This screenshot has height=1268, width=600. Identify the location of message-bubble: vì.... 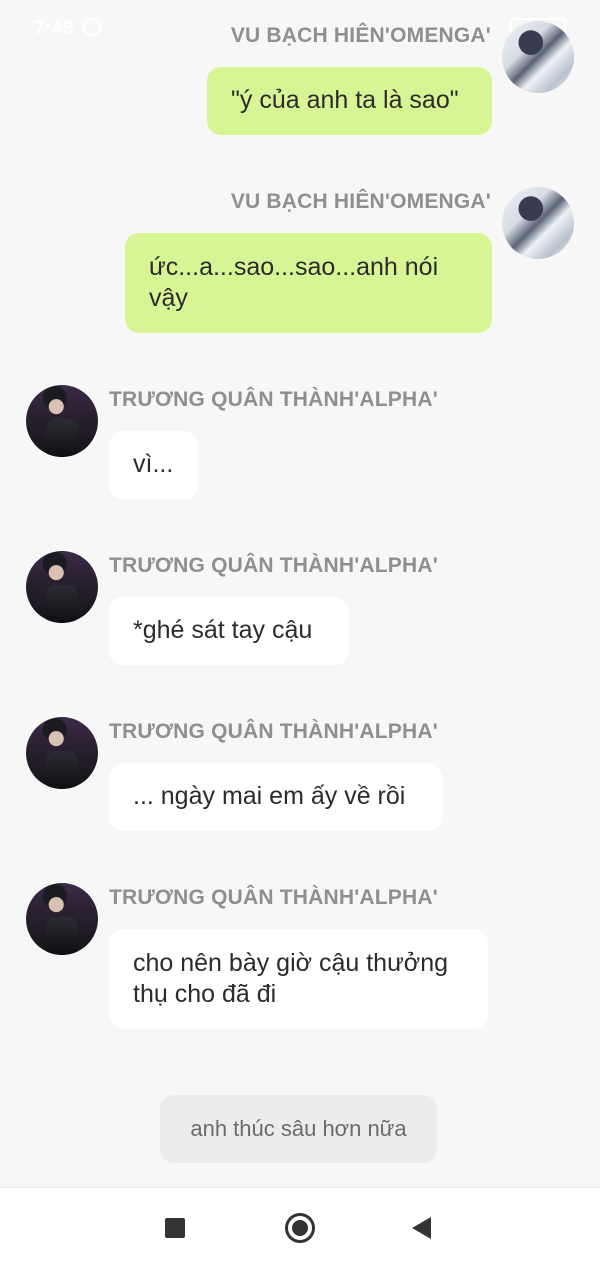
(153, 465).